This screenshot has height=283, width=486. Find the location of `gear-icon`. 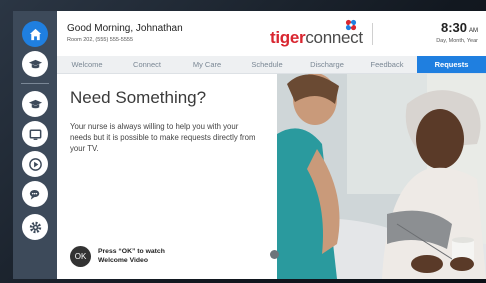

gear-icon is located at coordinates (35, 227).